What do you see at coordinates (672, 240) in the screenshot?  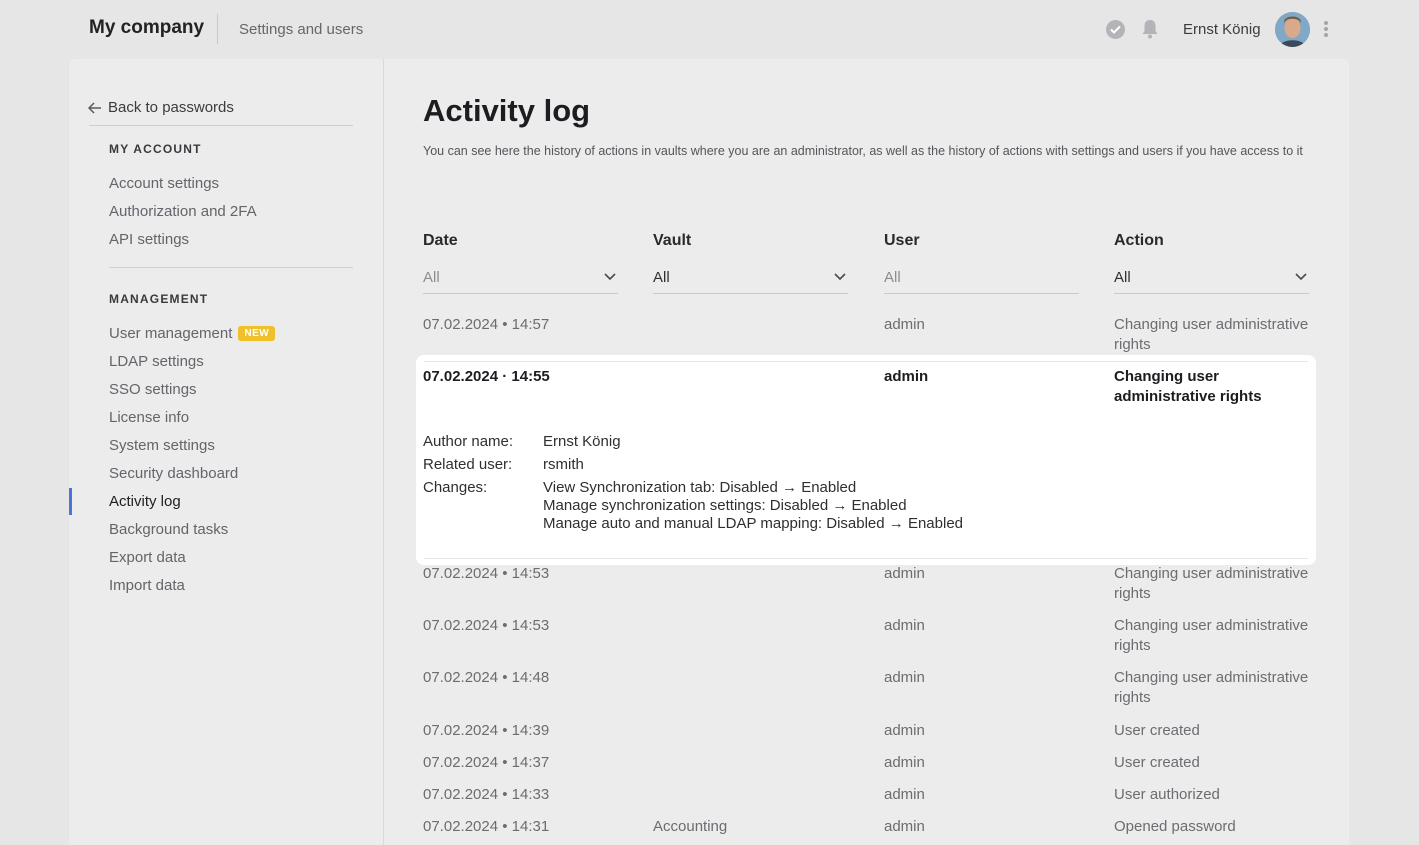 I see `column-header-vault: Vault` at bounding box center [672, 240].